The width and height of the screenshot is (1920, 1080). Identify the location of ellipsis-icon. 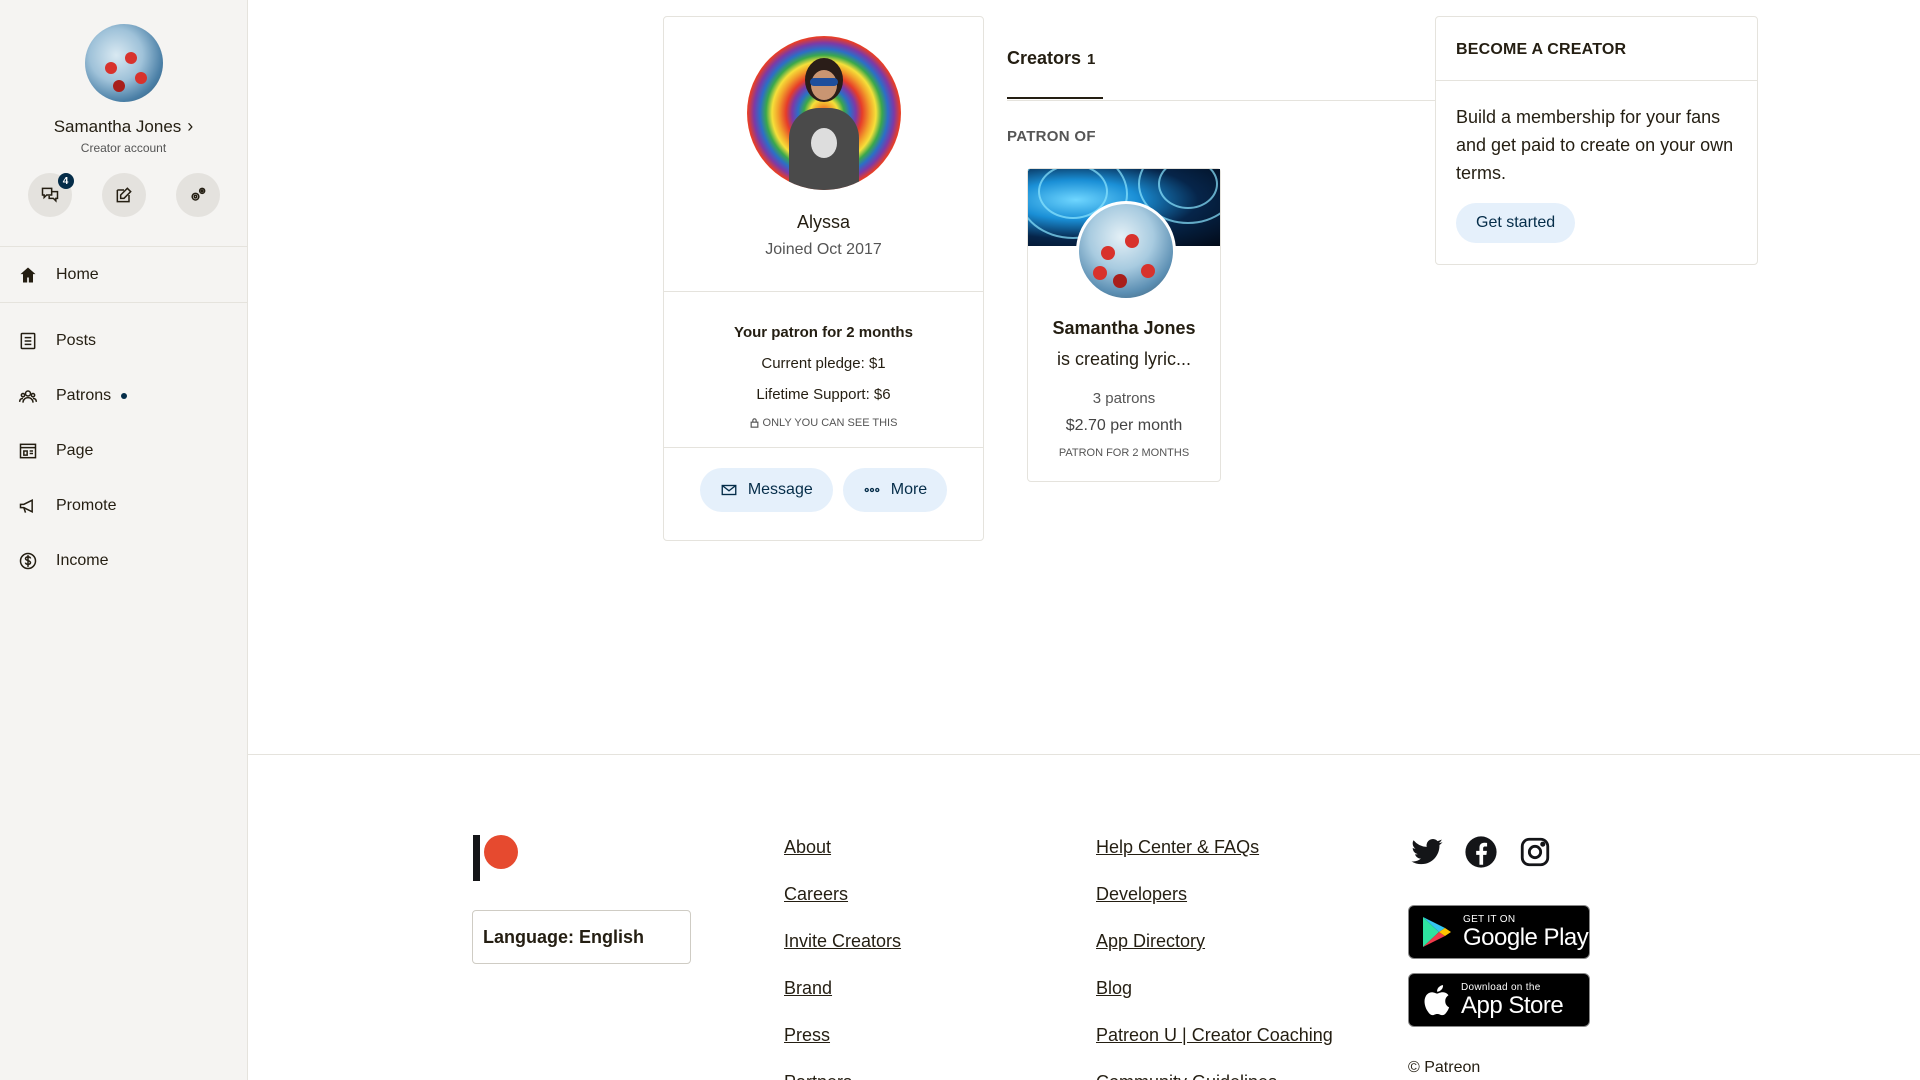
(872, 490).